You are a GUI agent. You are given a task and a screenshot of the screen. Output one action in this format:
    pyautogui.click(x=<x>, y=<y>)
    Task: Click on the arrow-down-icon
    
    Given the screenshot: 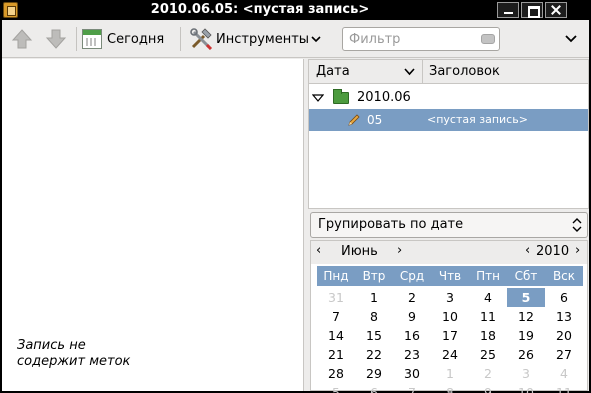 What is the action you would take?
    pyautogui.click(x=56, y=39)
    